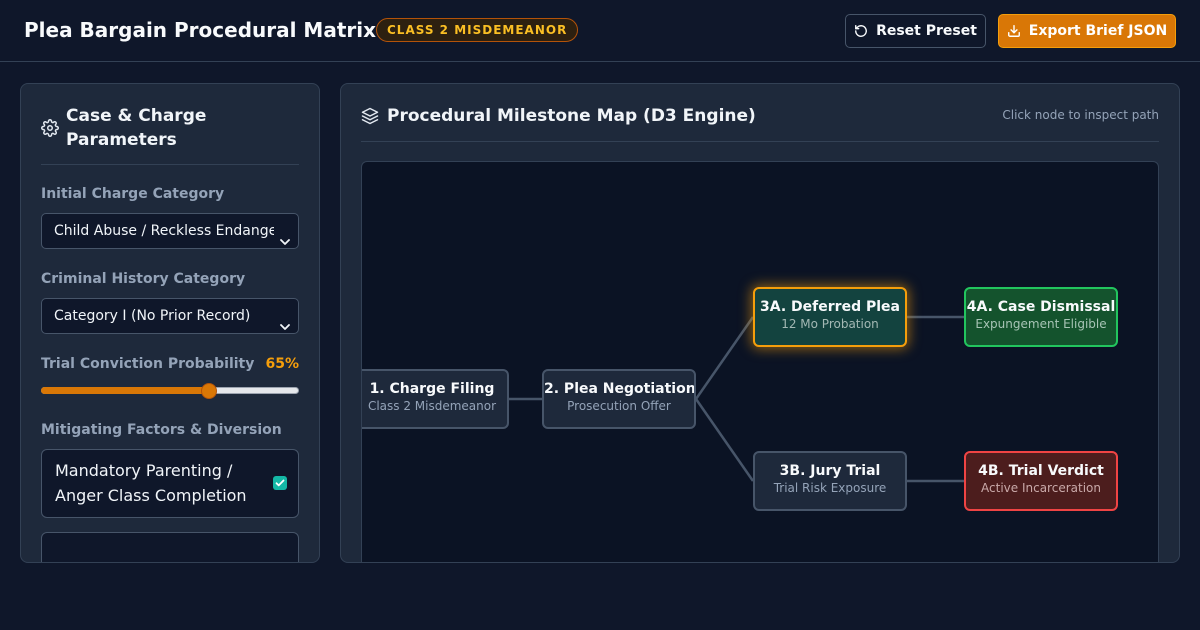 The height and width of the screenshot is (630, 1200). I want to click on mitigating-option-checkbox, so click(280, 483).